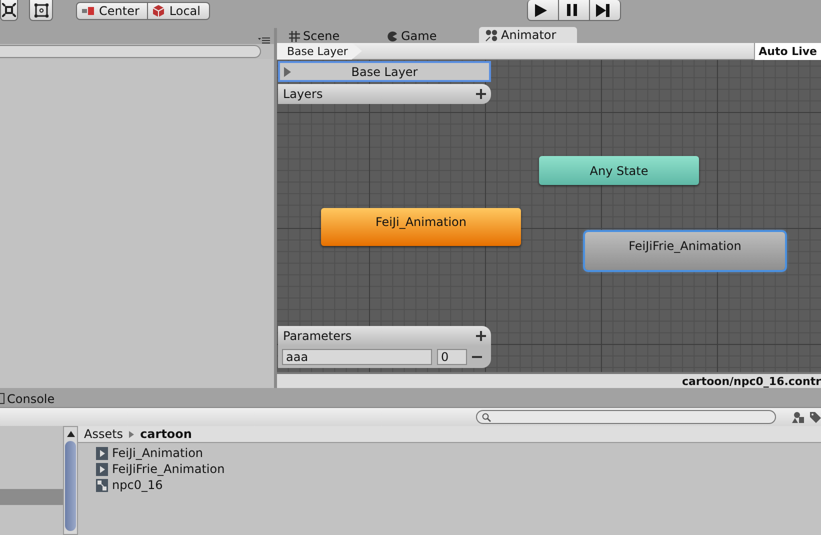  Describe the element at coordinates (815, 417) in the screenshot. I see `tag-icon` at that location.